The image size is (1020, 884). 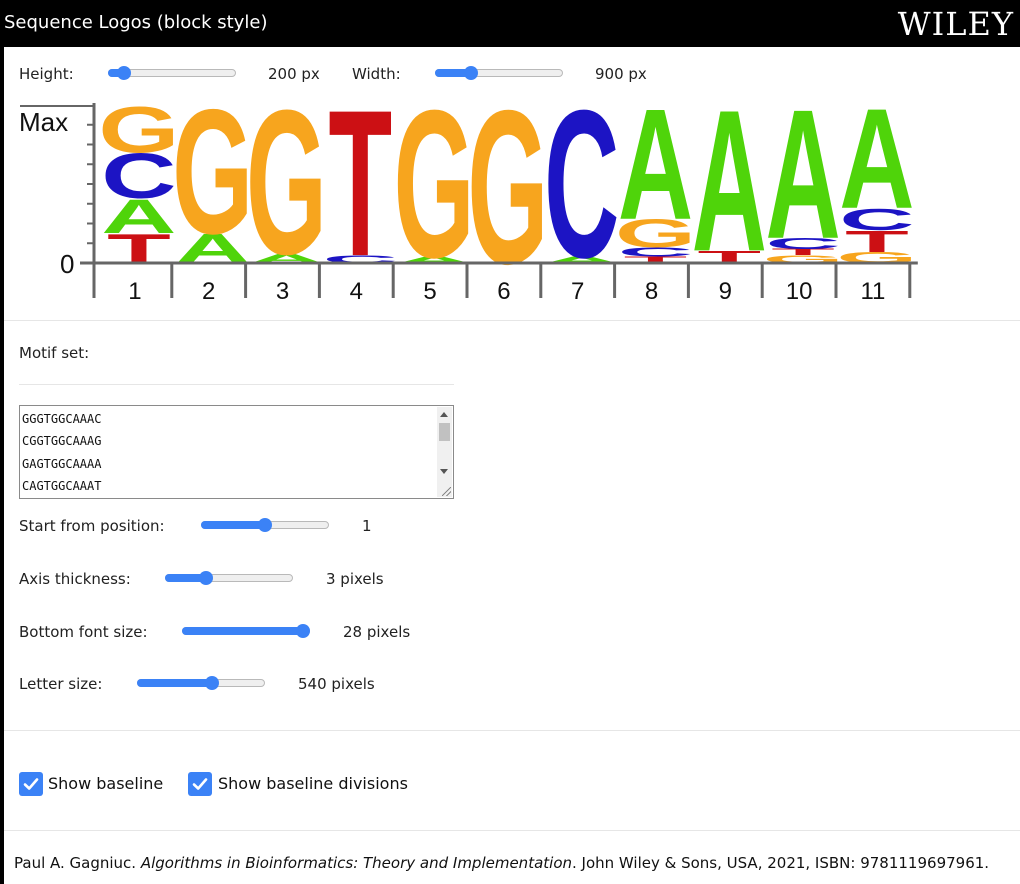 I want to click on position-label: 4, so click(x=356, y=291).